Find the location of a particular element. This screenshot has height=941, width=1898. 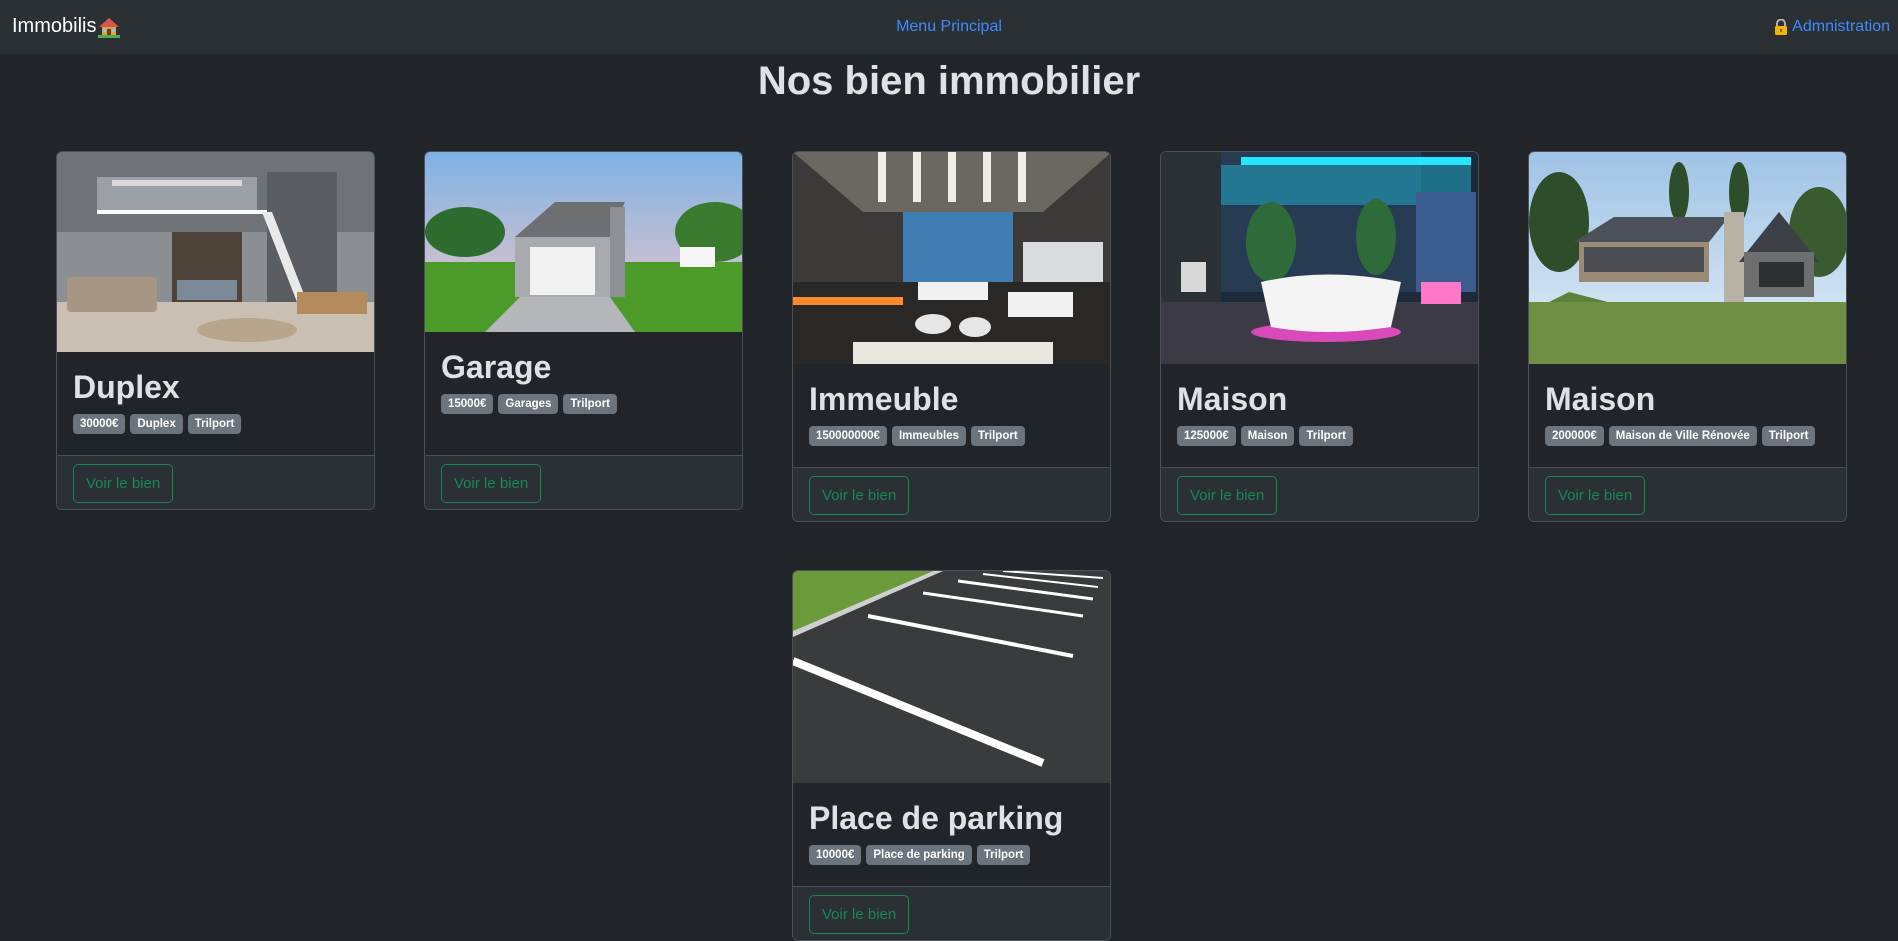

type-badge: Duplex is located at coordinates (156, 424).